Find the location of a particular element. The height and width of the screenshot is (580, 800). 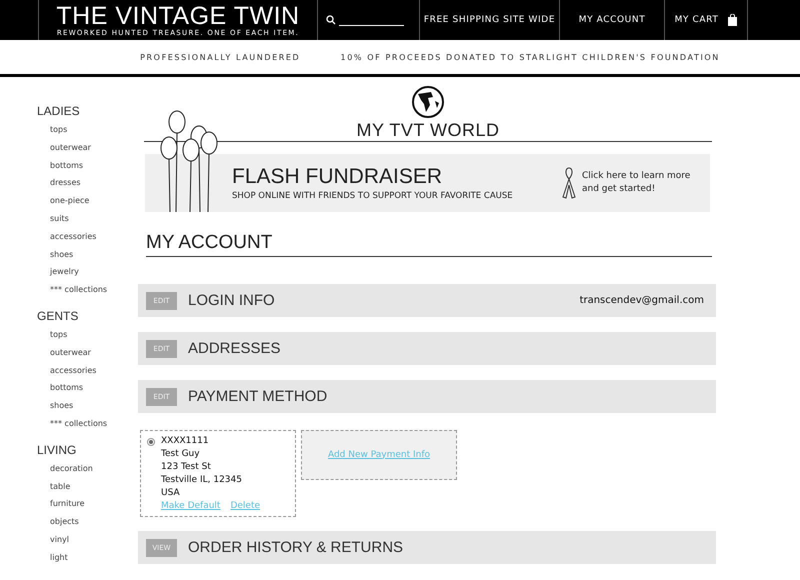

card-text: USA is located at coordinates (171, 493).